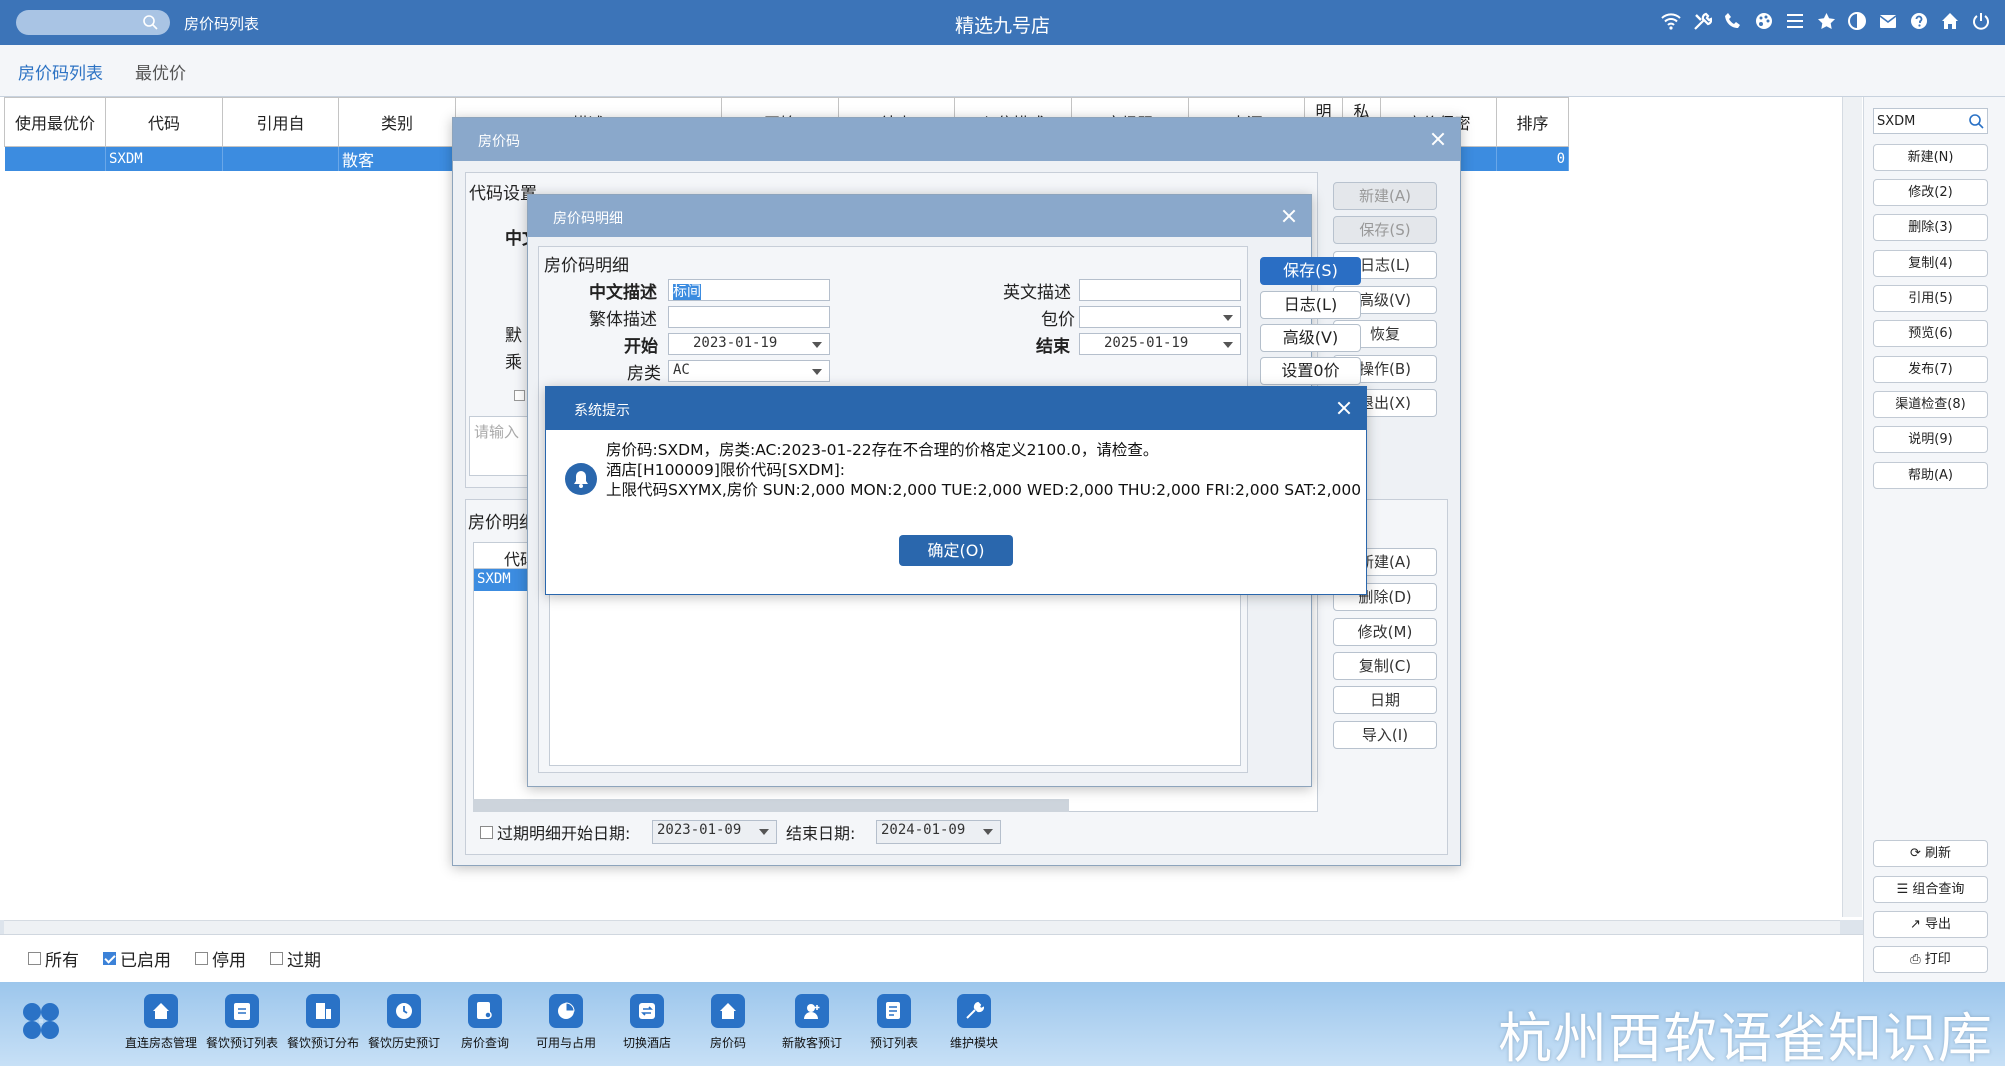  Describe the element at coordinates (956, 550) in the screenshot. I see `ok-button: 确定(O)` at that location.